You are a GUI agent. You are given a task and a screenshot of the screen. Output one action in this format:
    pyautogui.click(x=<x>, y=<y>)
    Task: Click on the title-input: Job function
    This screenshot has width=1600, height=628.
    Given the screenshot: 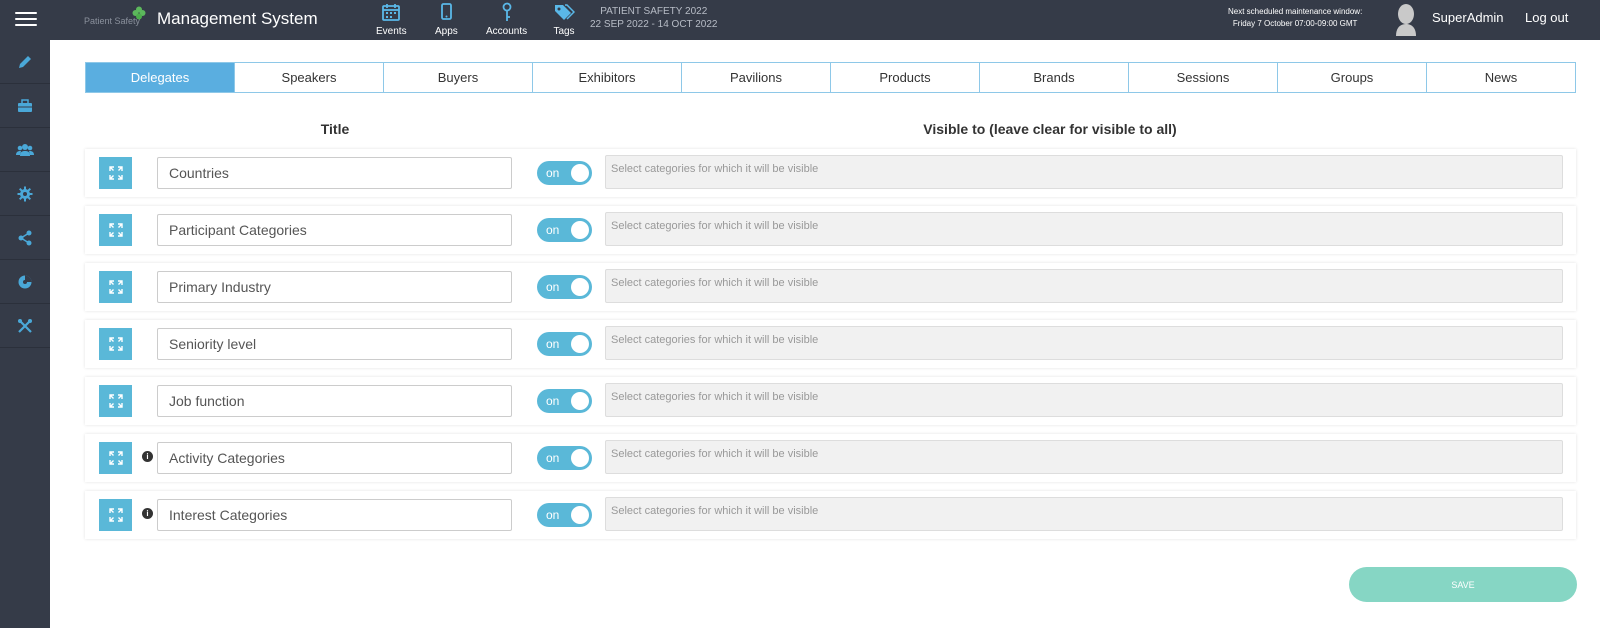 What is the action you would take?
    pyautogui.click(x=334, y=401)
    